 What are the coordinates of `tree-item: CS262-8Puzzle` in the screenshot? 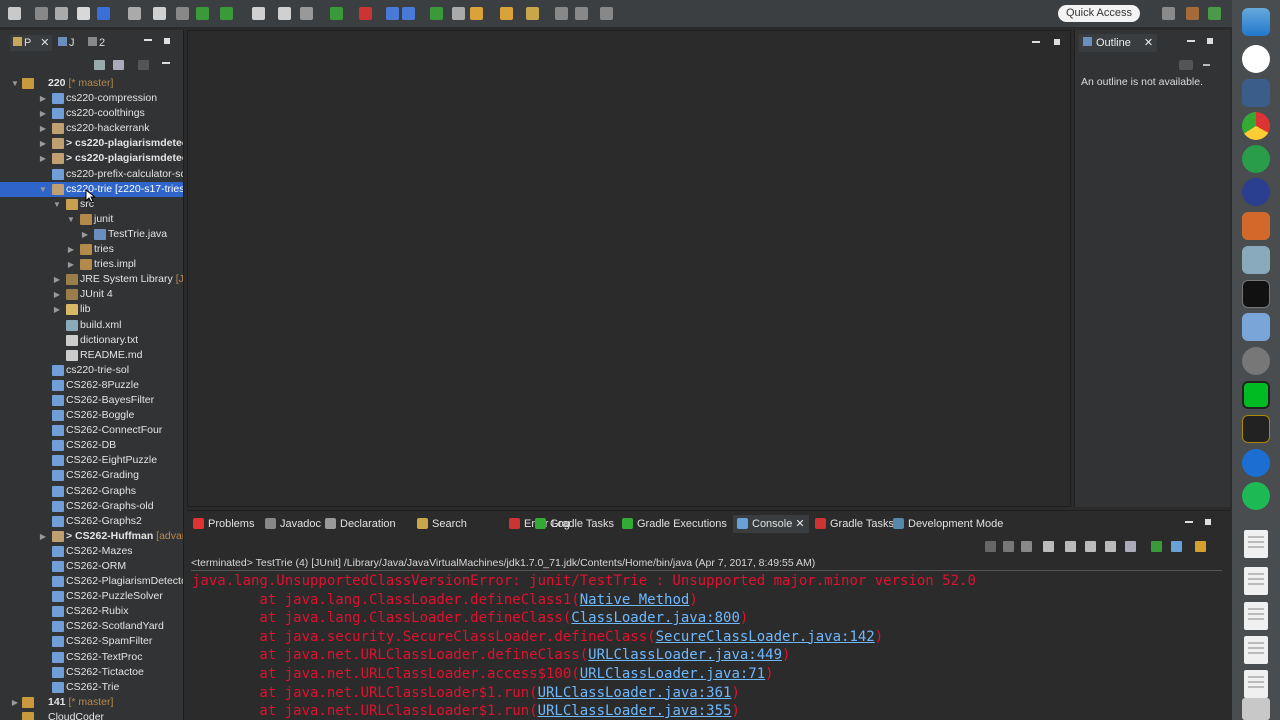 It's located at (91, 385).